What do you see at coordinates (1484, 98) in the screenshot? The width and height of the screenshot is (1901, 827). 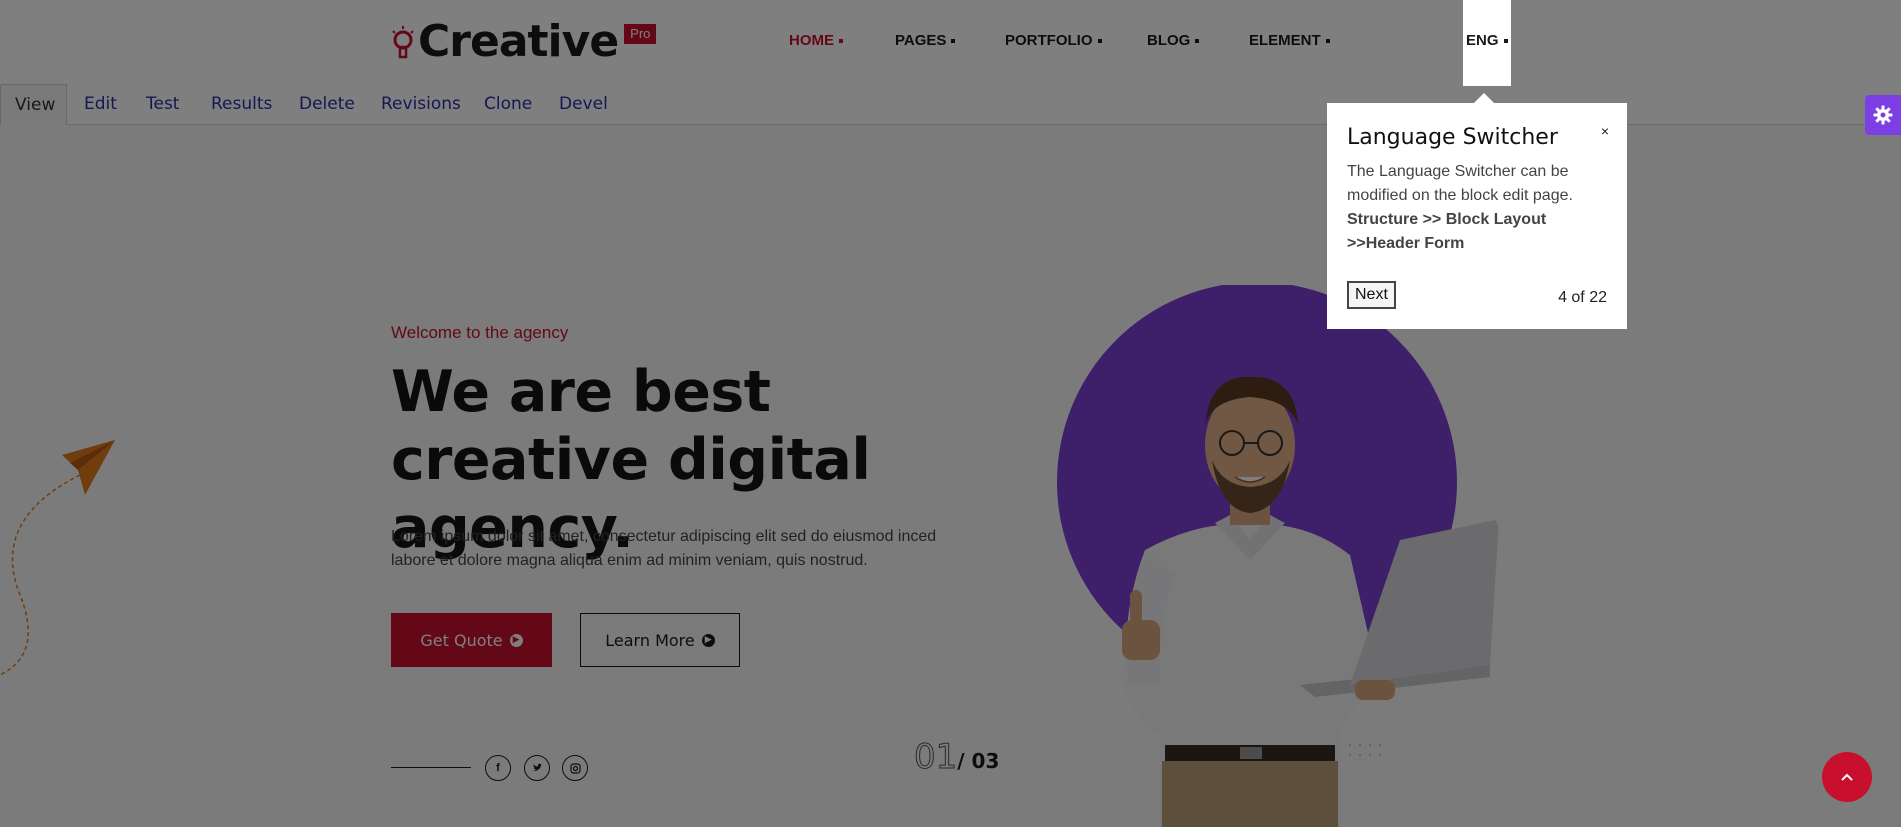 I see `popover-arrow` at bounding box center [1484, 98].